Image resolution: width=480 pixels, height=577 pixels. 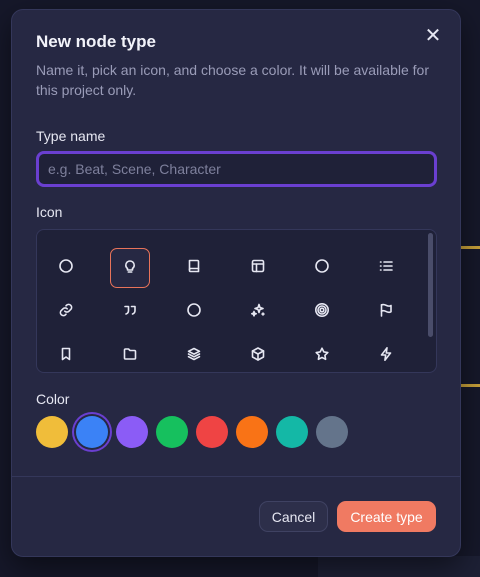 I want to click on icon-option-book, so click(x=194, y=268).